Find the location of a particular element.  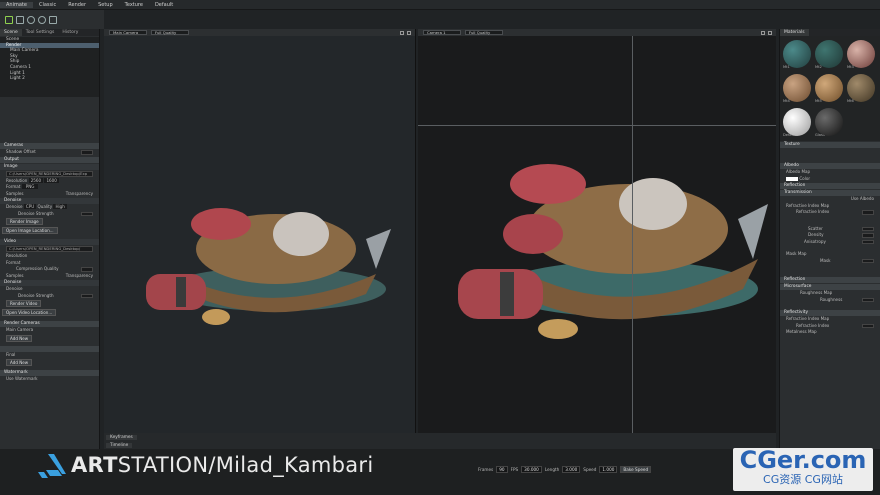

menu-animate: Animate is located at coordinates (16, 4).